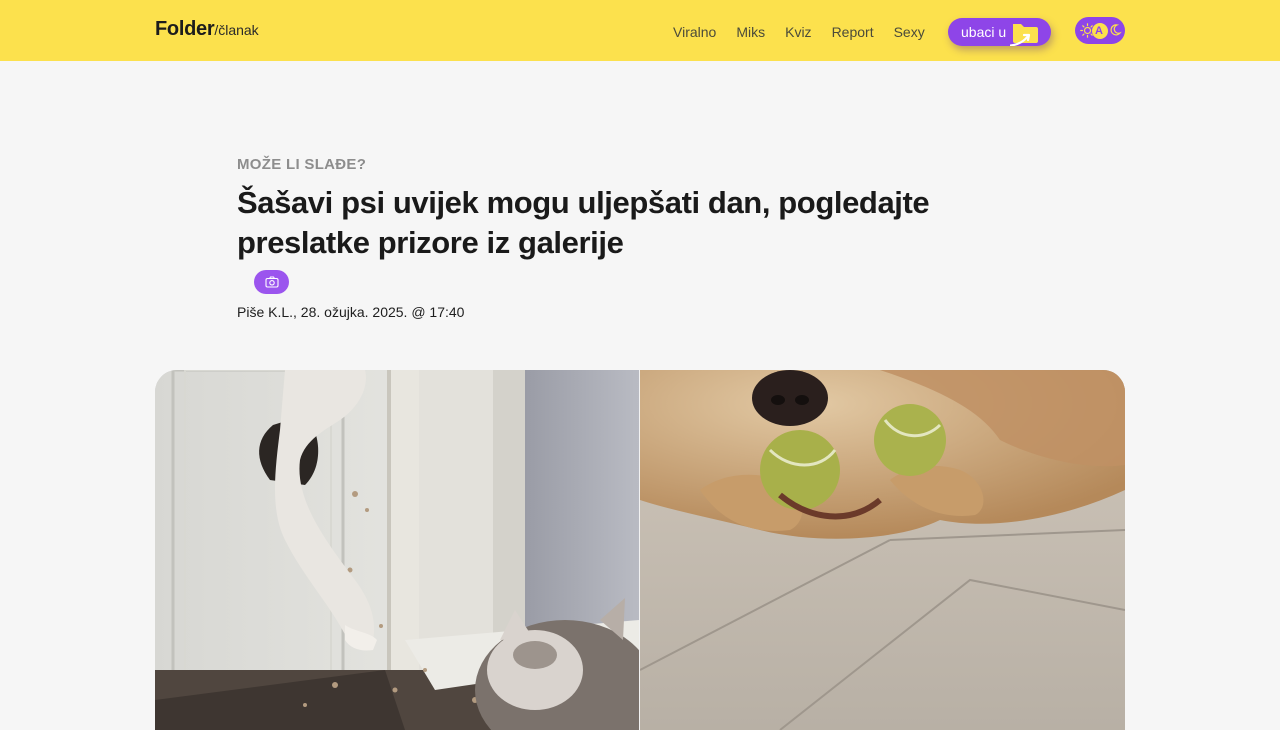  What do you see at coordinates (909, 32) in the screenshot?
I see `nav-item-sexy: Sexy` at bounding box center [909, 32].